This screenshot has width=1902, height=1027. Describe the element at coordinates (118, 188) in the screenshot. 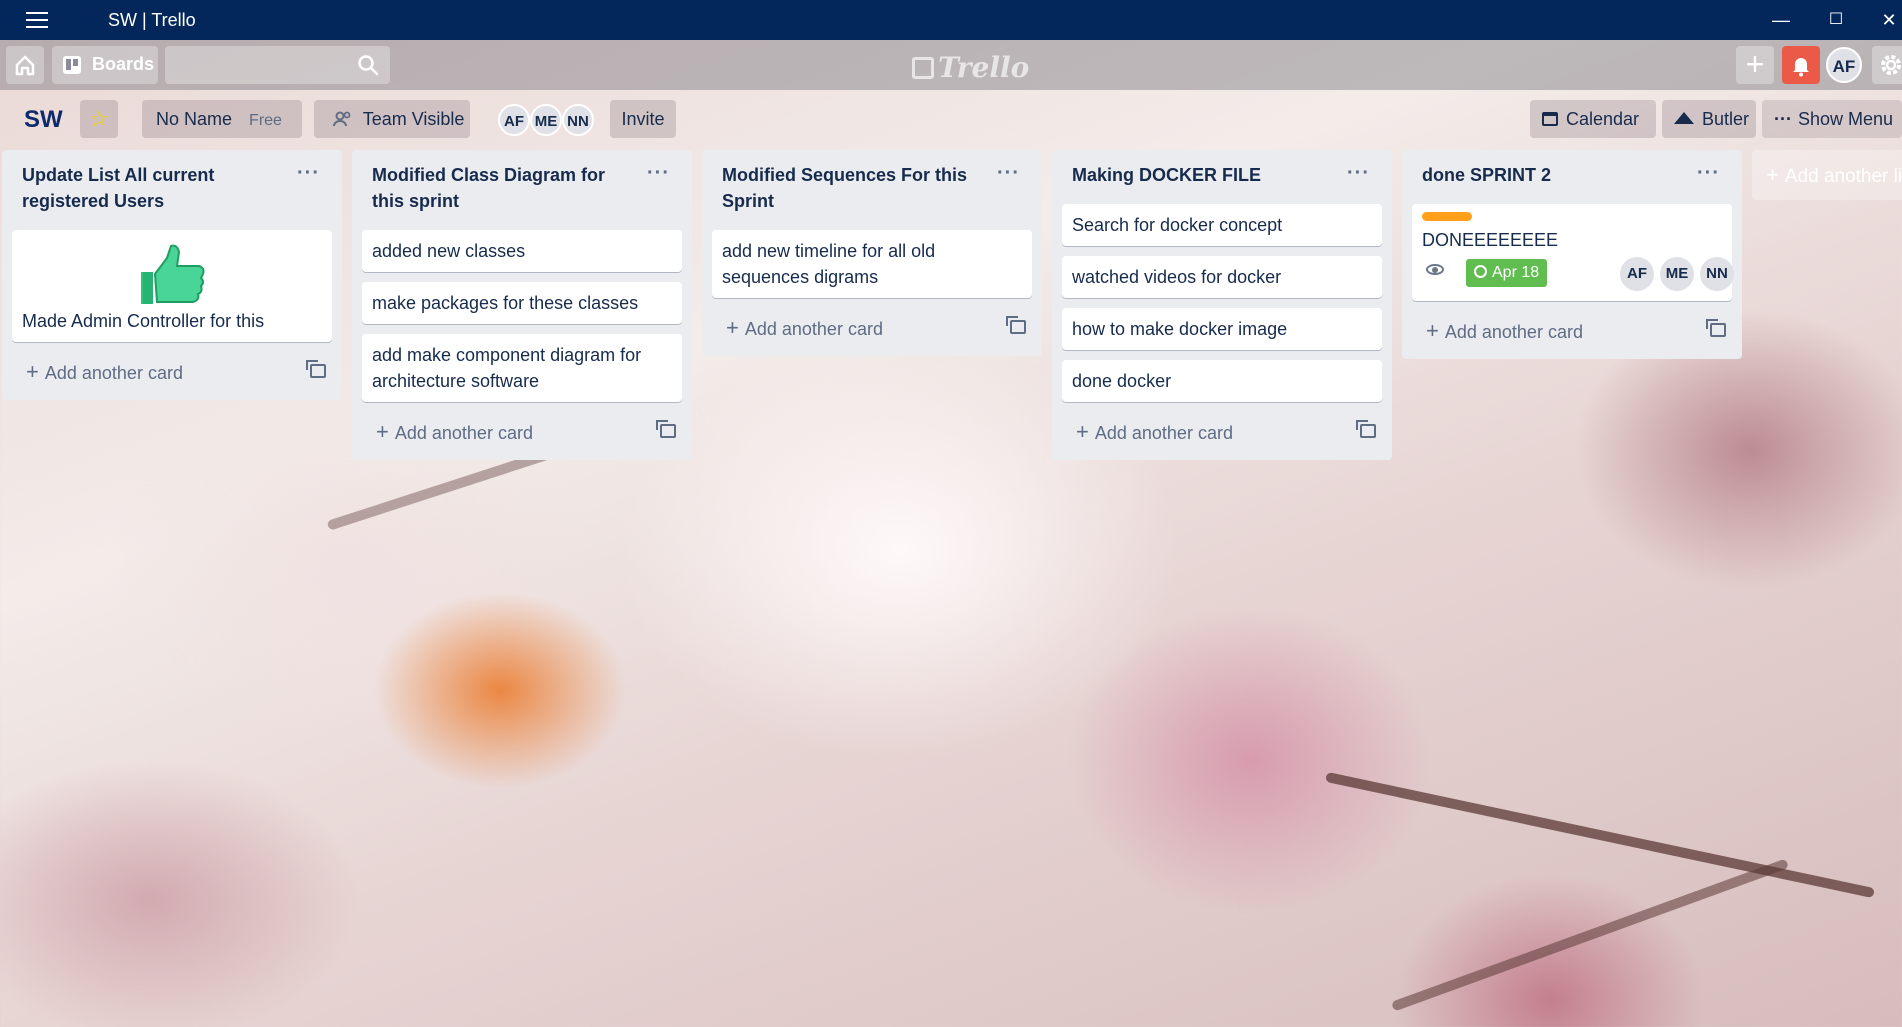

I see `list-title-text: Update List All current registered Users` at that location.